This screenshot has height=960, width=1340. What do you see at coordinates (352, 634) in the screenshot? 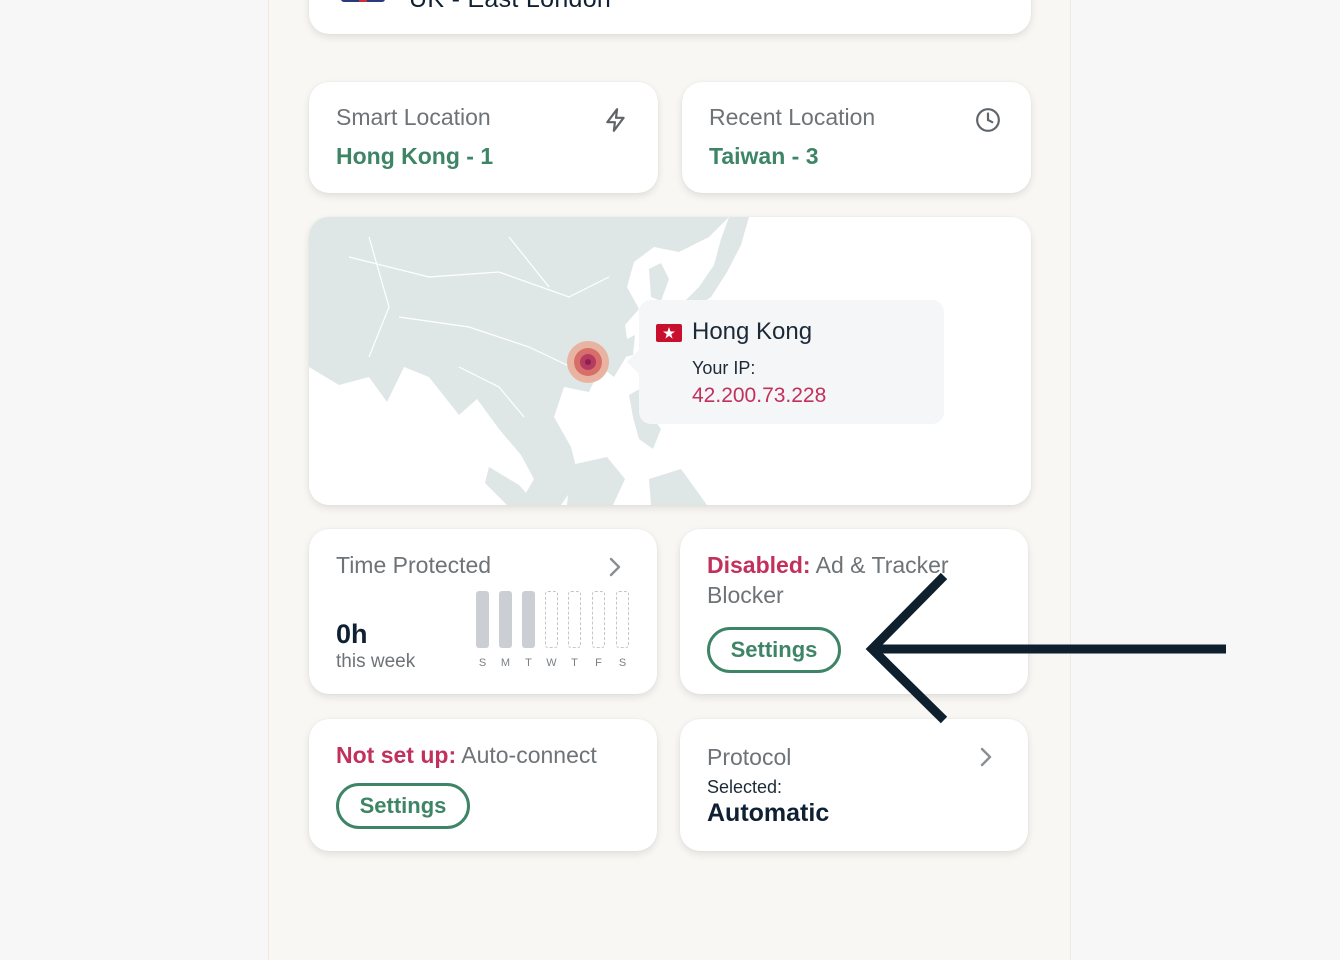
I see `time-protected-value: 0h` at bounding box center [352, 634].